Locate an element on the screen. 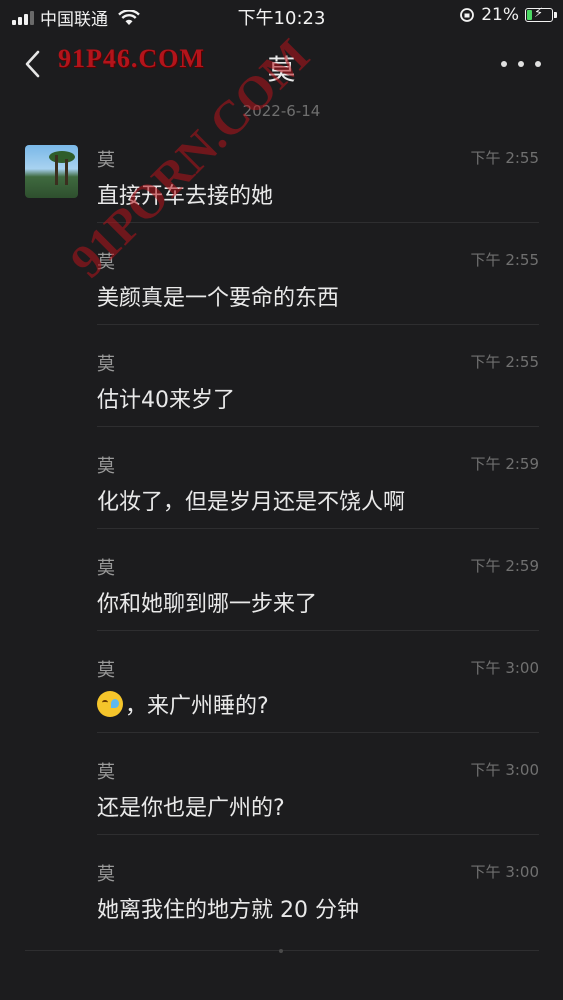 The width and height of the screenshot is (563, 1000). battery-fill is located at coordinates (529, 15).